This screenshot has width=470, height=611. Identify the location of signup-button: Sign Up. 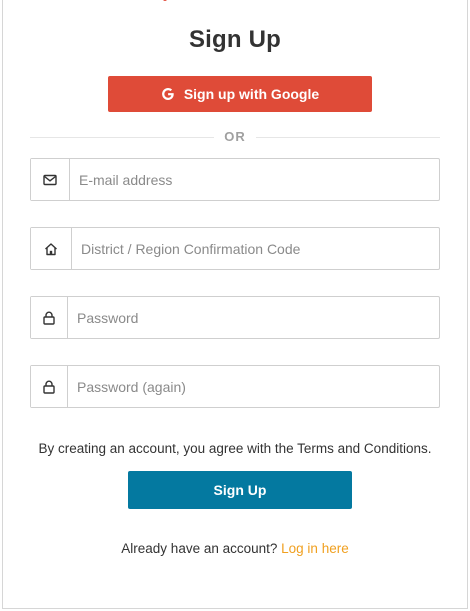
(240, 490).